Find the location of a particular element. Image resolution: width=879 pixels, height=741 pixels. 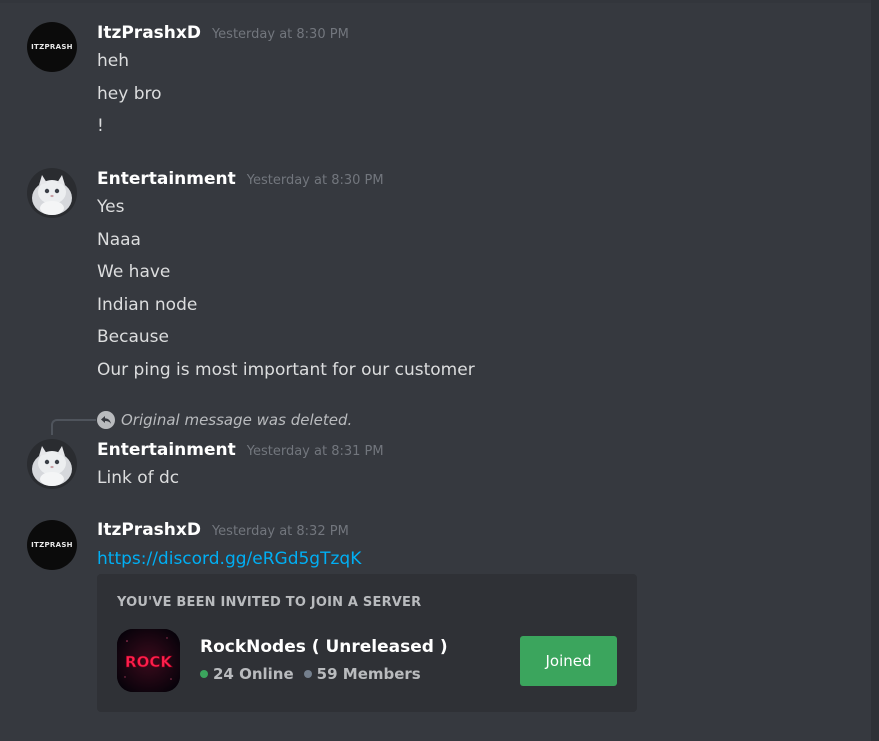

message-text: hey bro is located at coordinates (129, 94).